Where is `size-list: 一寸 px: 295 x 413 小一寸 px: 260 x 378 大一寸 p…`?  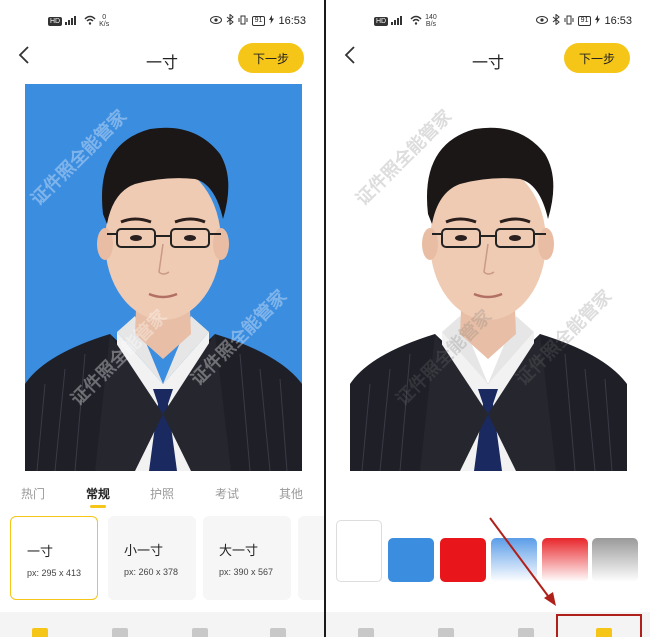
size-list: 一寸 px: 295 x 413 小一寸 px: 260 x 378 大一寸 p… is located at coordinates (167, 558).